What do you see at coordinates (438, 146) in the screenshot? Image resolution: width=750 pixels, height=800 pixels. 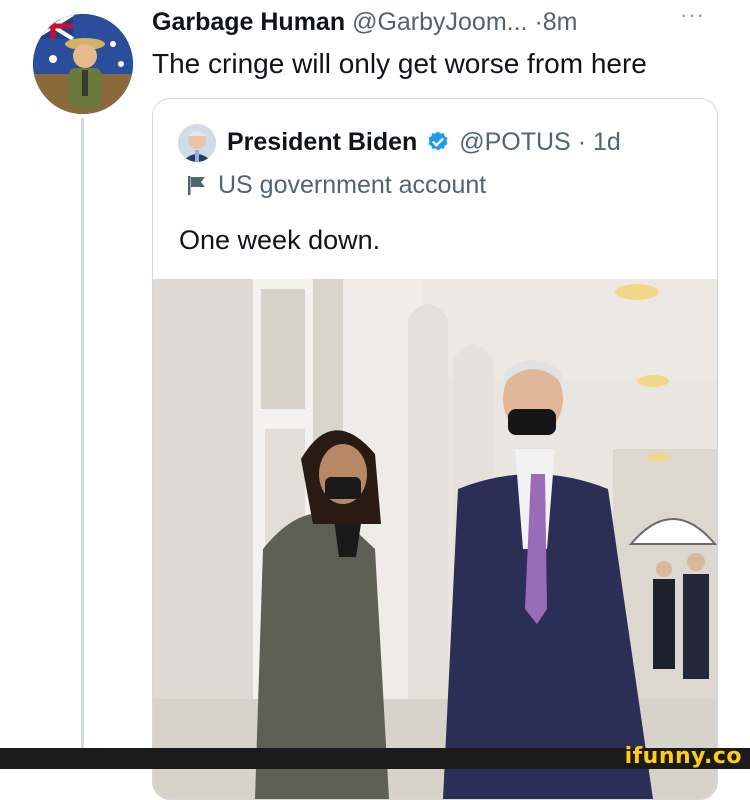 I see `verified-badge-icon` at bounding box center [438, 146].